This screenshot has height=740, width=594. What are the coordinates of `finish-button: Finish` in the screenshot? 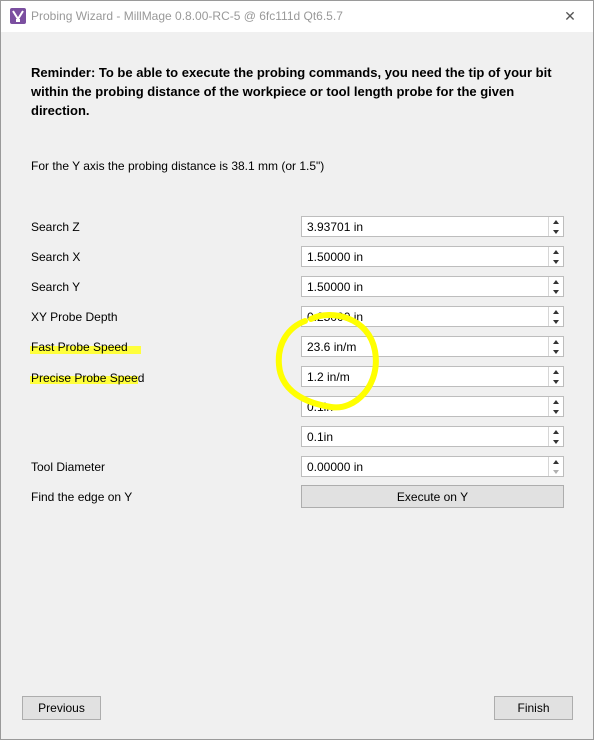 It's located at (533, 708).